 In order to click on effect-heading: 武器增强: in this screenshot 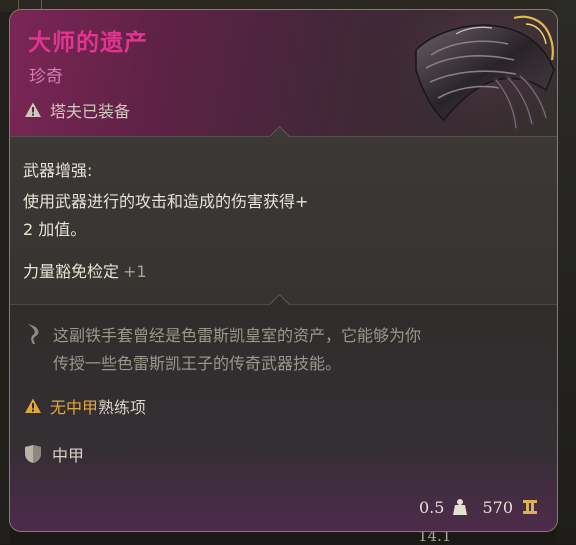, I will do `click(58, 170)`.